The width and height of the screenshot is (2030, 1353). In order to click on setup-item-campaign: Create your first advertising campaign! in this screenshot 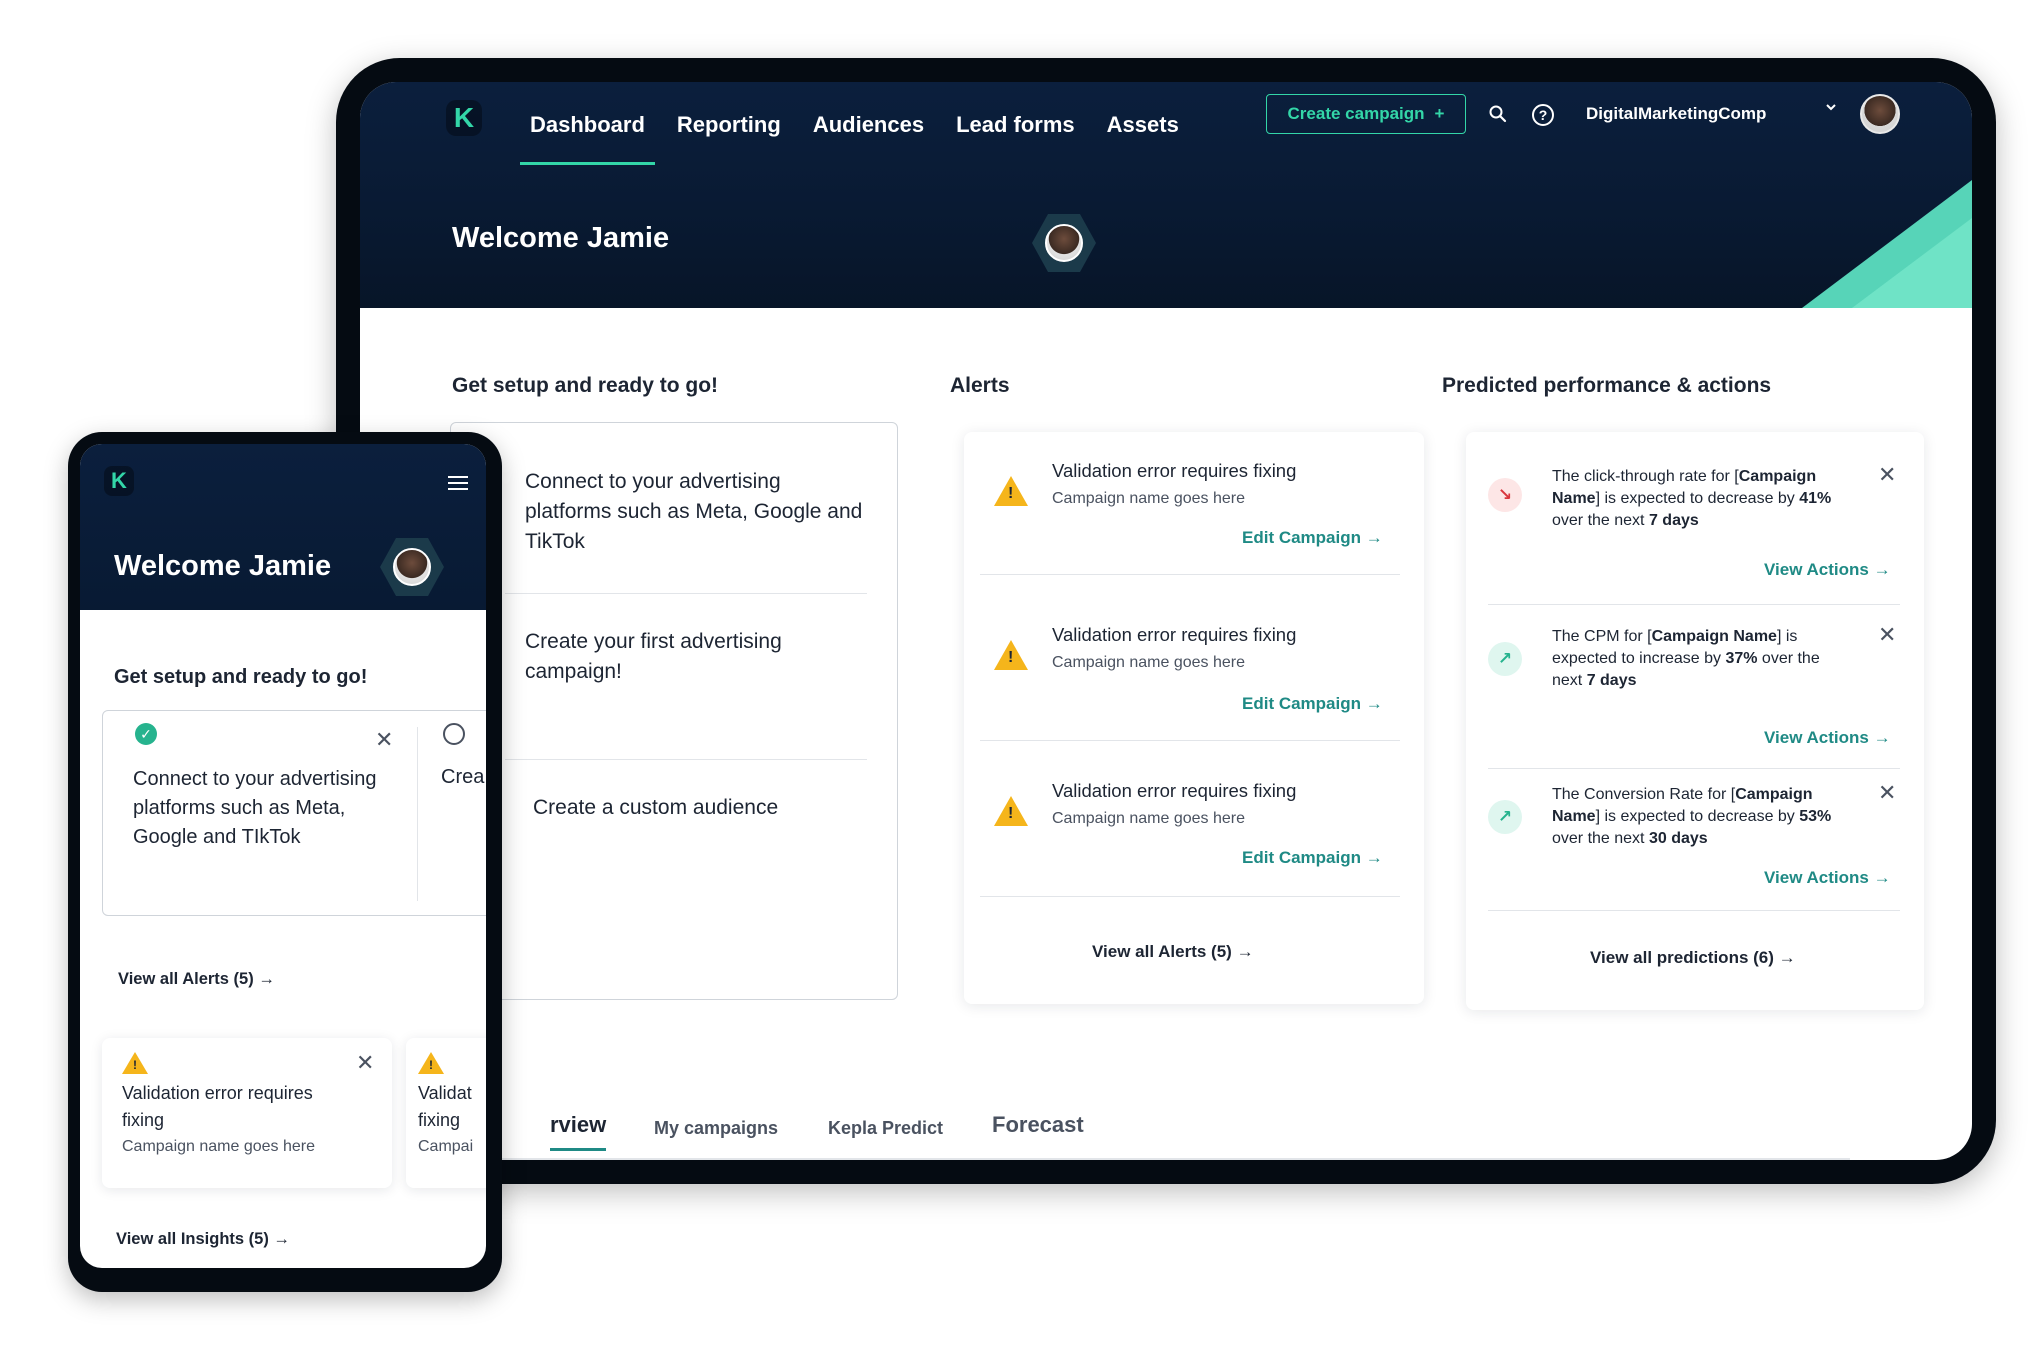, I will do `click(690, 657)`.